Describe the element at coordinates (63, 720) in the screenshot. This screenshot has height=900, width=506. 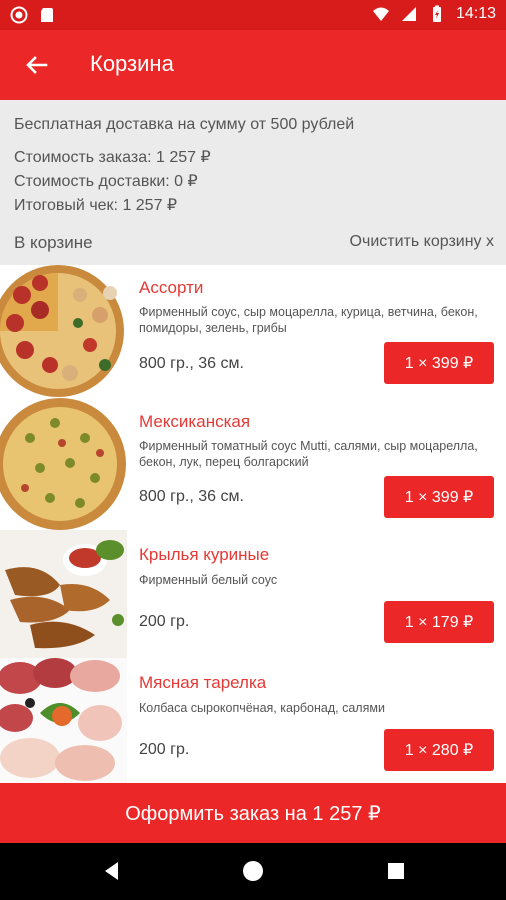
I see `meat-plate-image` at that location.